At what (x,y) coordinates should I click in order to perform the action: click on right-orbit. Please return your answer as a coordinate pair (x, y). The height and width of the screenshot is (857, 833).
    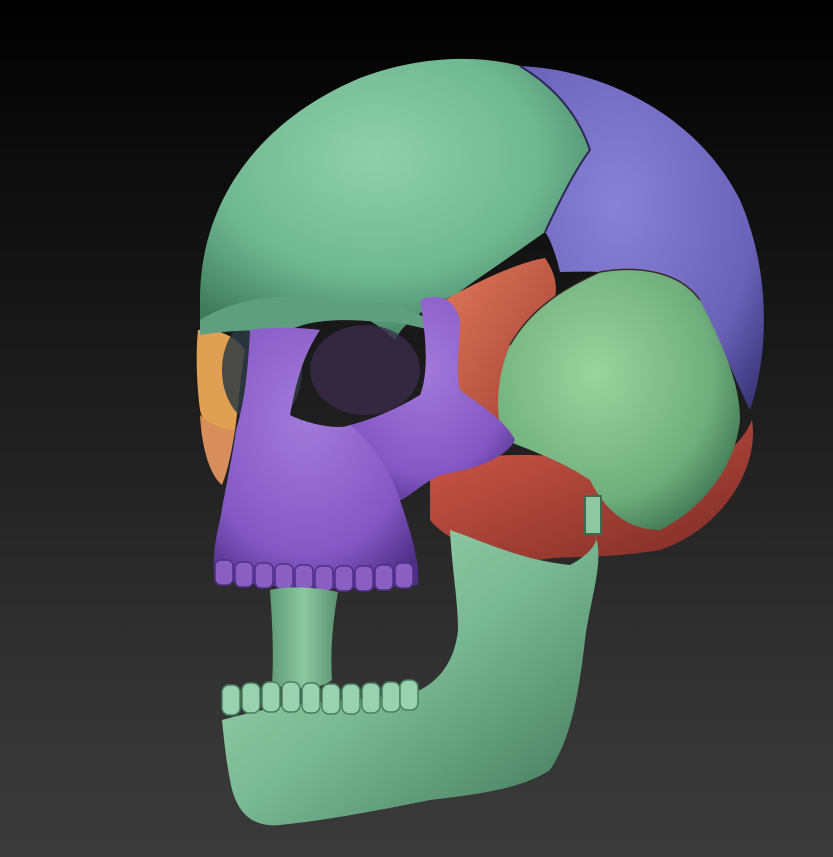
    Looking at the image, I should click on (365, 370).